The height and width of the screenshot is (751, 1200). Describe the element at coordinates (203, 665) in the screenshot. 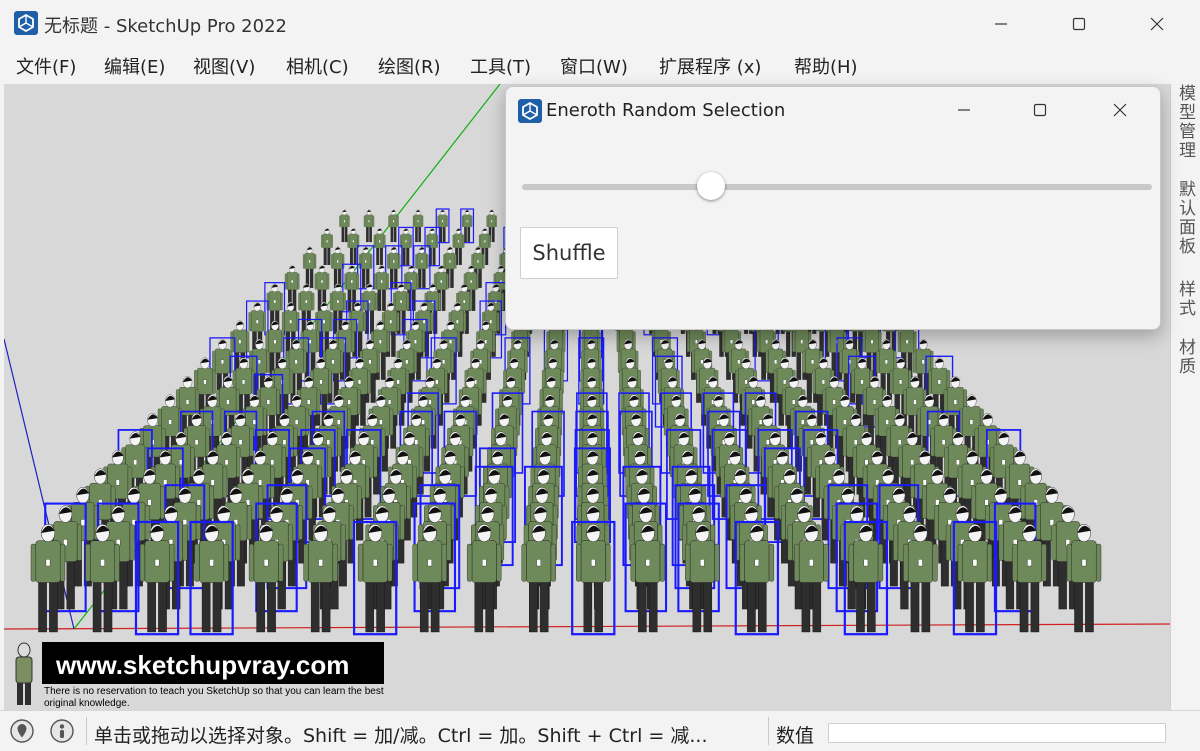

I see `watermark-url: www.sketchupvray.com` at that location.